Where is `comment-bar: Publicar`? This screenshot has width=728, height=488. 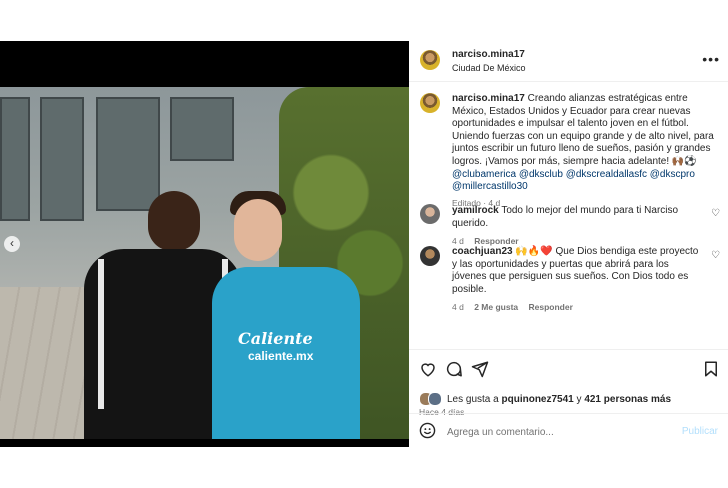
comment-bar: Publicar is located at coordinates (568, 430).